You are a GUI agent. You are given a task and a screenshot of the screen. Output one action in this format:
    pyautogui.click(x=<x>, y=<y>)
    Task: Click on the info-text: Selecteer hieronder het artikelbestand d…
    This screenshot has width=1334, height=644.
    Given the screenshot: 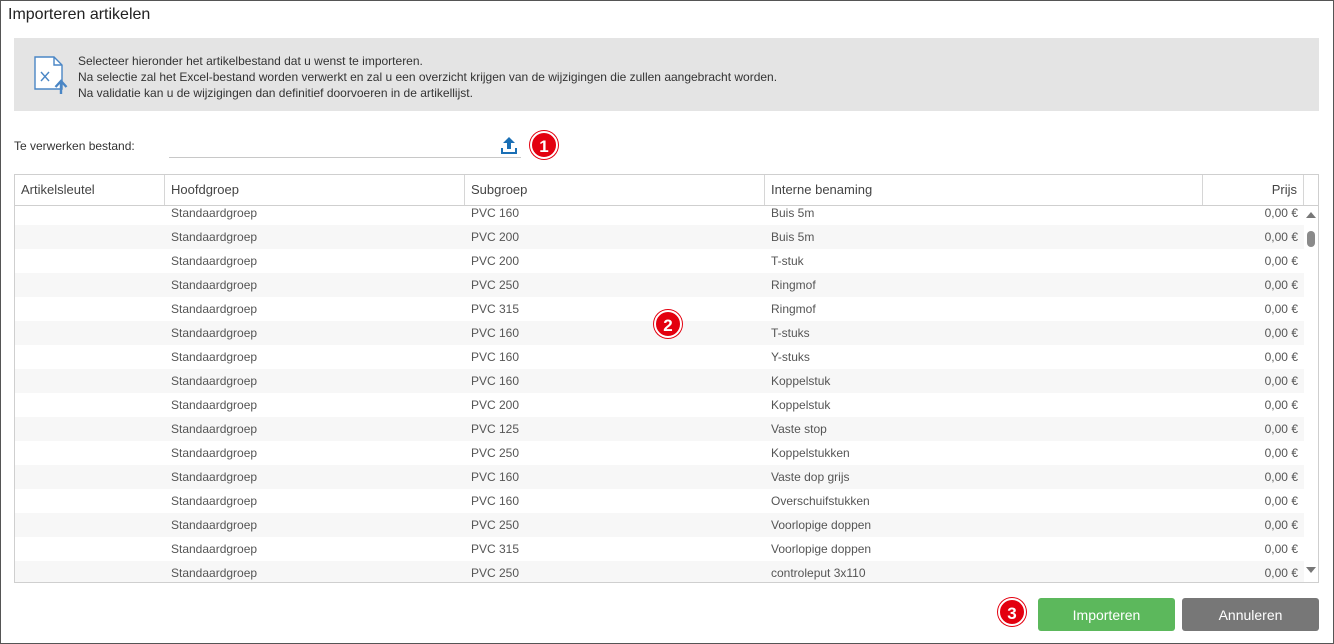 What is the action you would take?
    pyautogui.click(x=427, y=77)
    